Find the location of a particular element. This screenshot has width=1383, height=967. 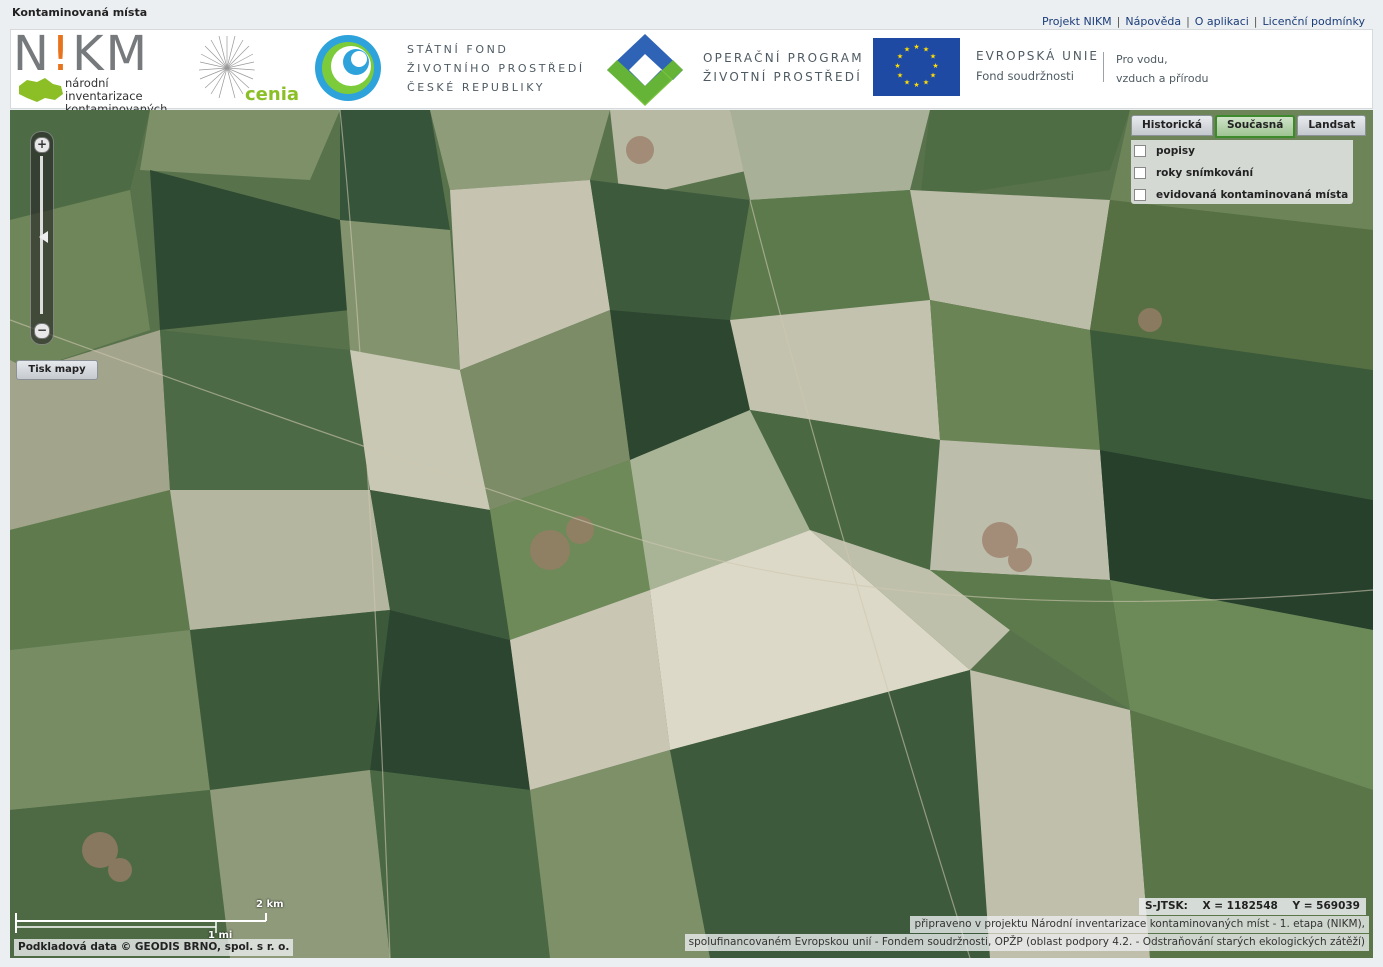

zoom-control: + − is located at coordinates (42, 238).